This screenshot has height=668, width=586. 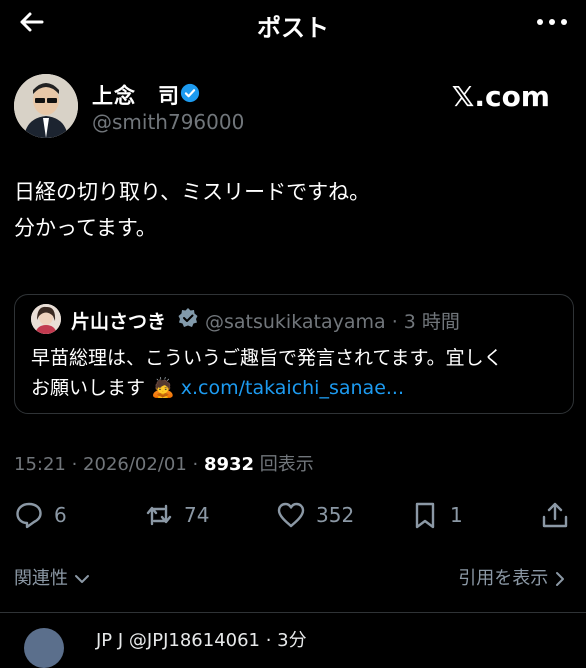 I want to click on gray-verified-badge-icon, so click(x=188, y=317).